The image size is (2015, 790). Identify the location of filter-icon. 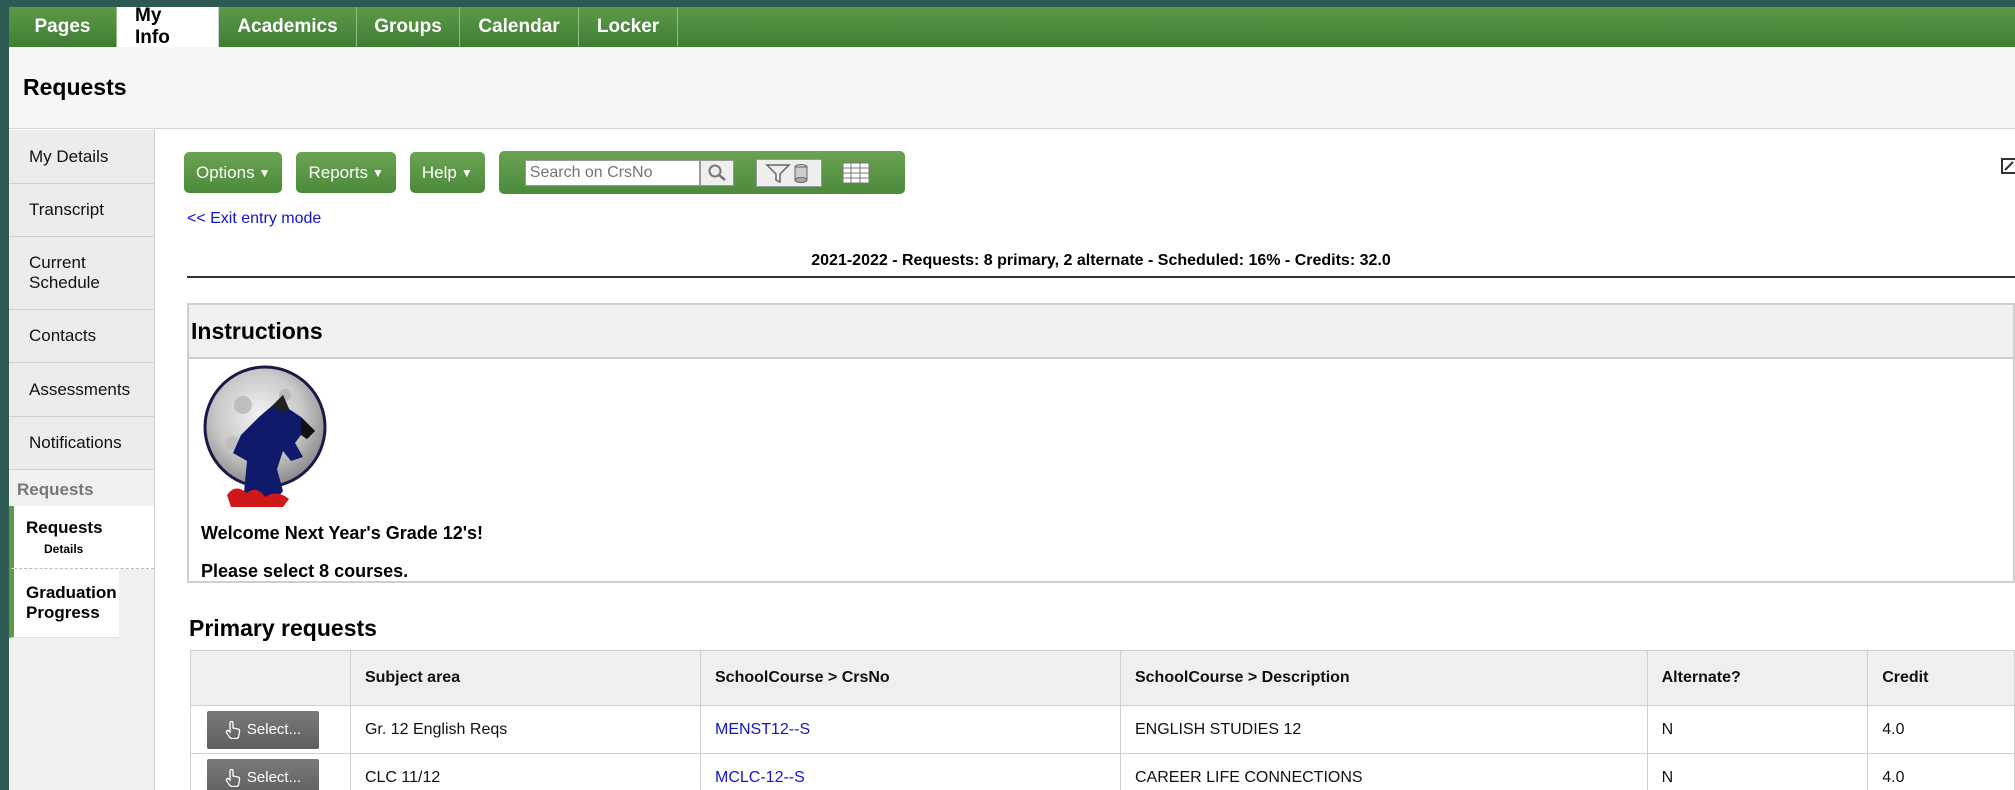
(786, 173).